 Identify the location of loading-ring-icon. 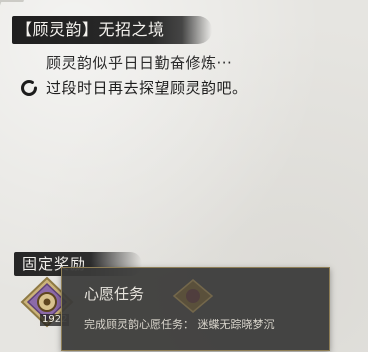
(29, 88).